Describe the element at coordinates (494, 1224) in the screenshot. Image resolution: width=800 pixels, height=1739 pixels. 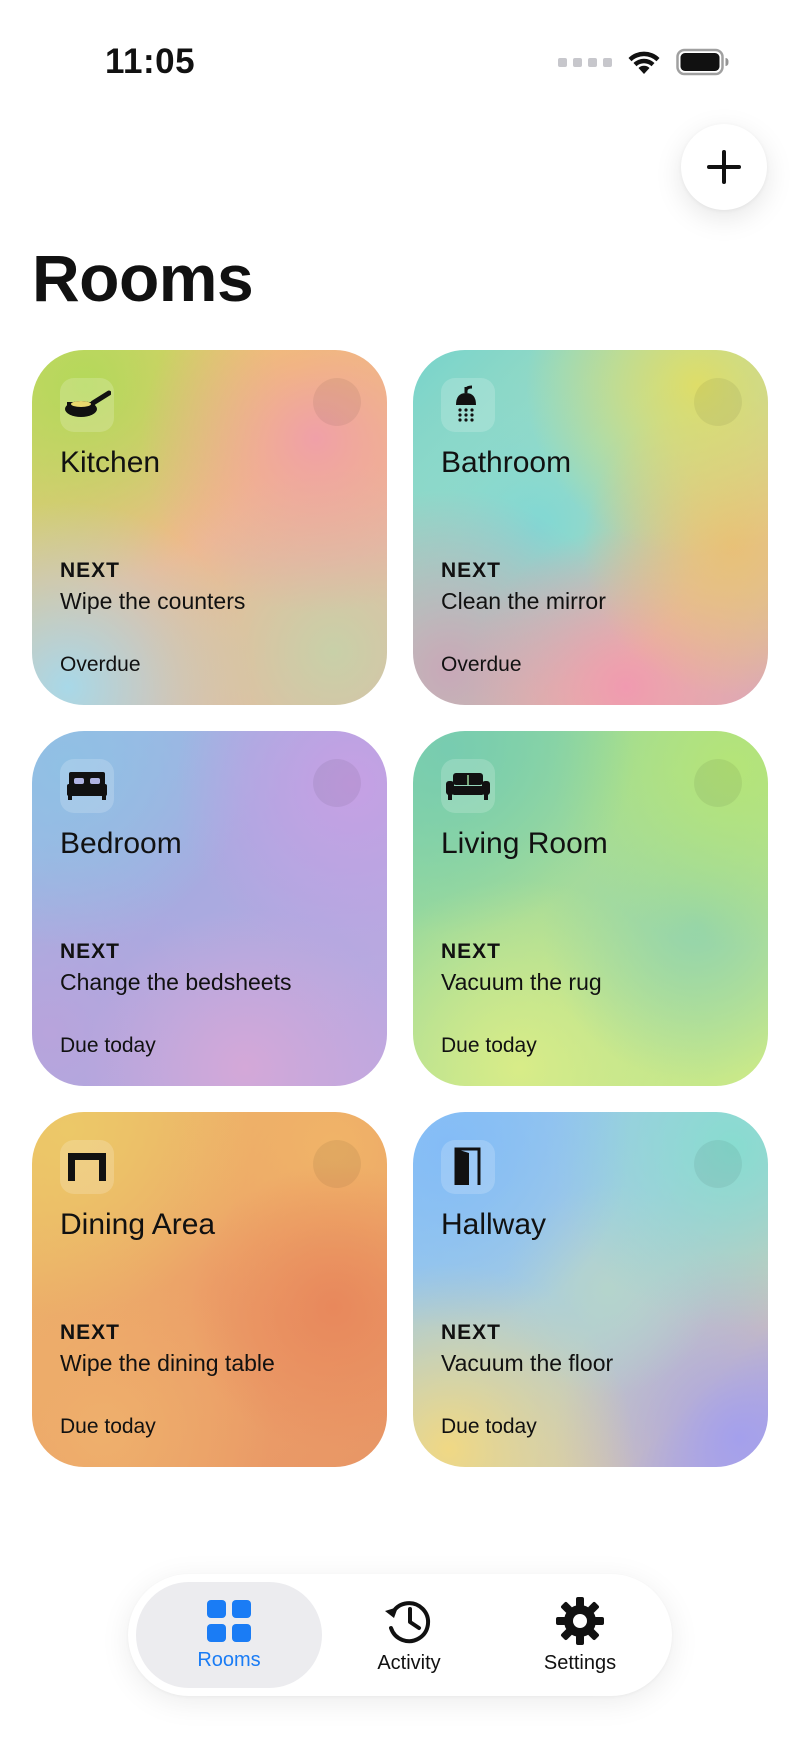
I see `room-name: Hallway` at that location.